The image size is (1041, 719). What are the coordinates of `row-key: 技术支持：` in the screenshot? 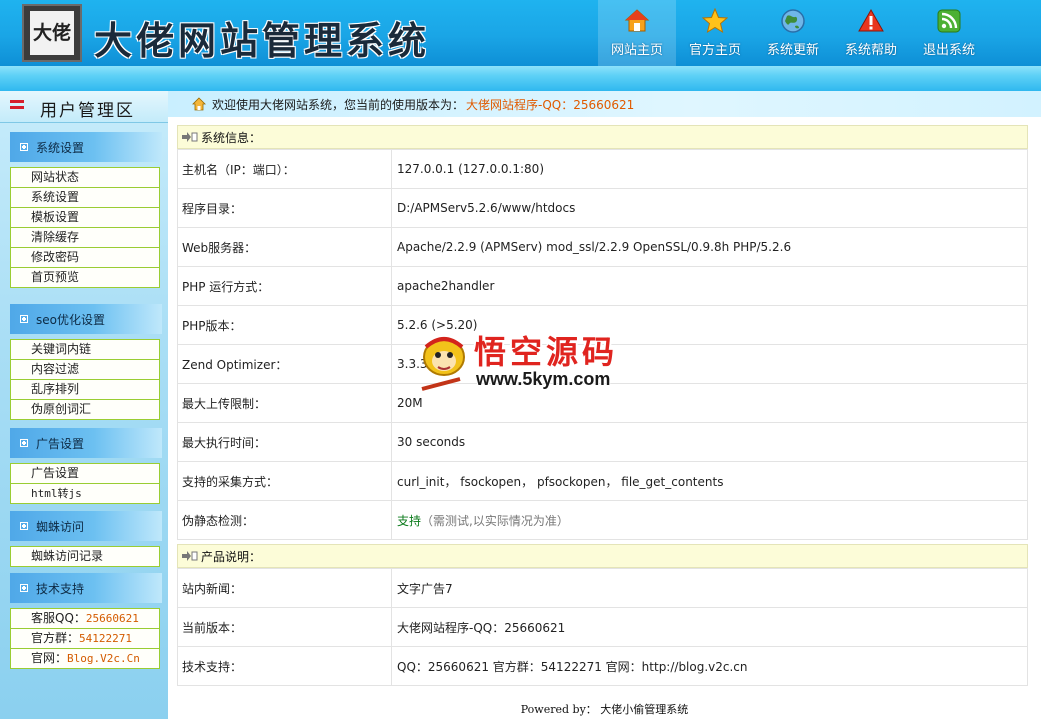 It's located at (284, 666).